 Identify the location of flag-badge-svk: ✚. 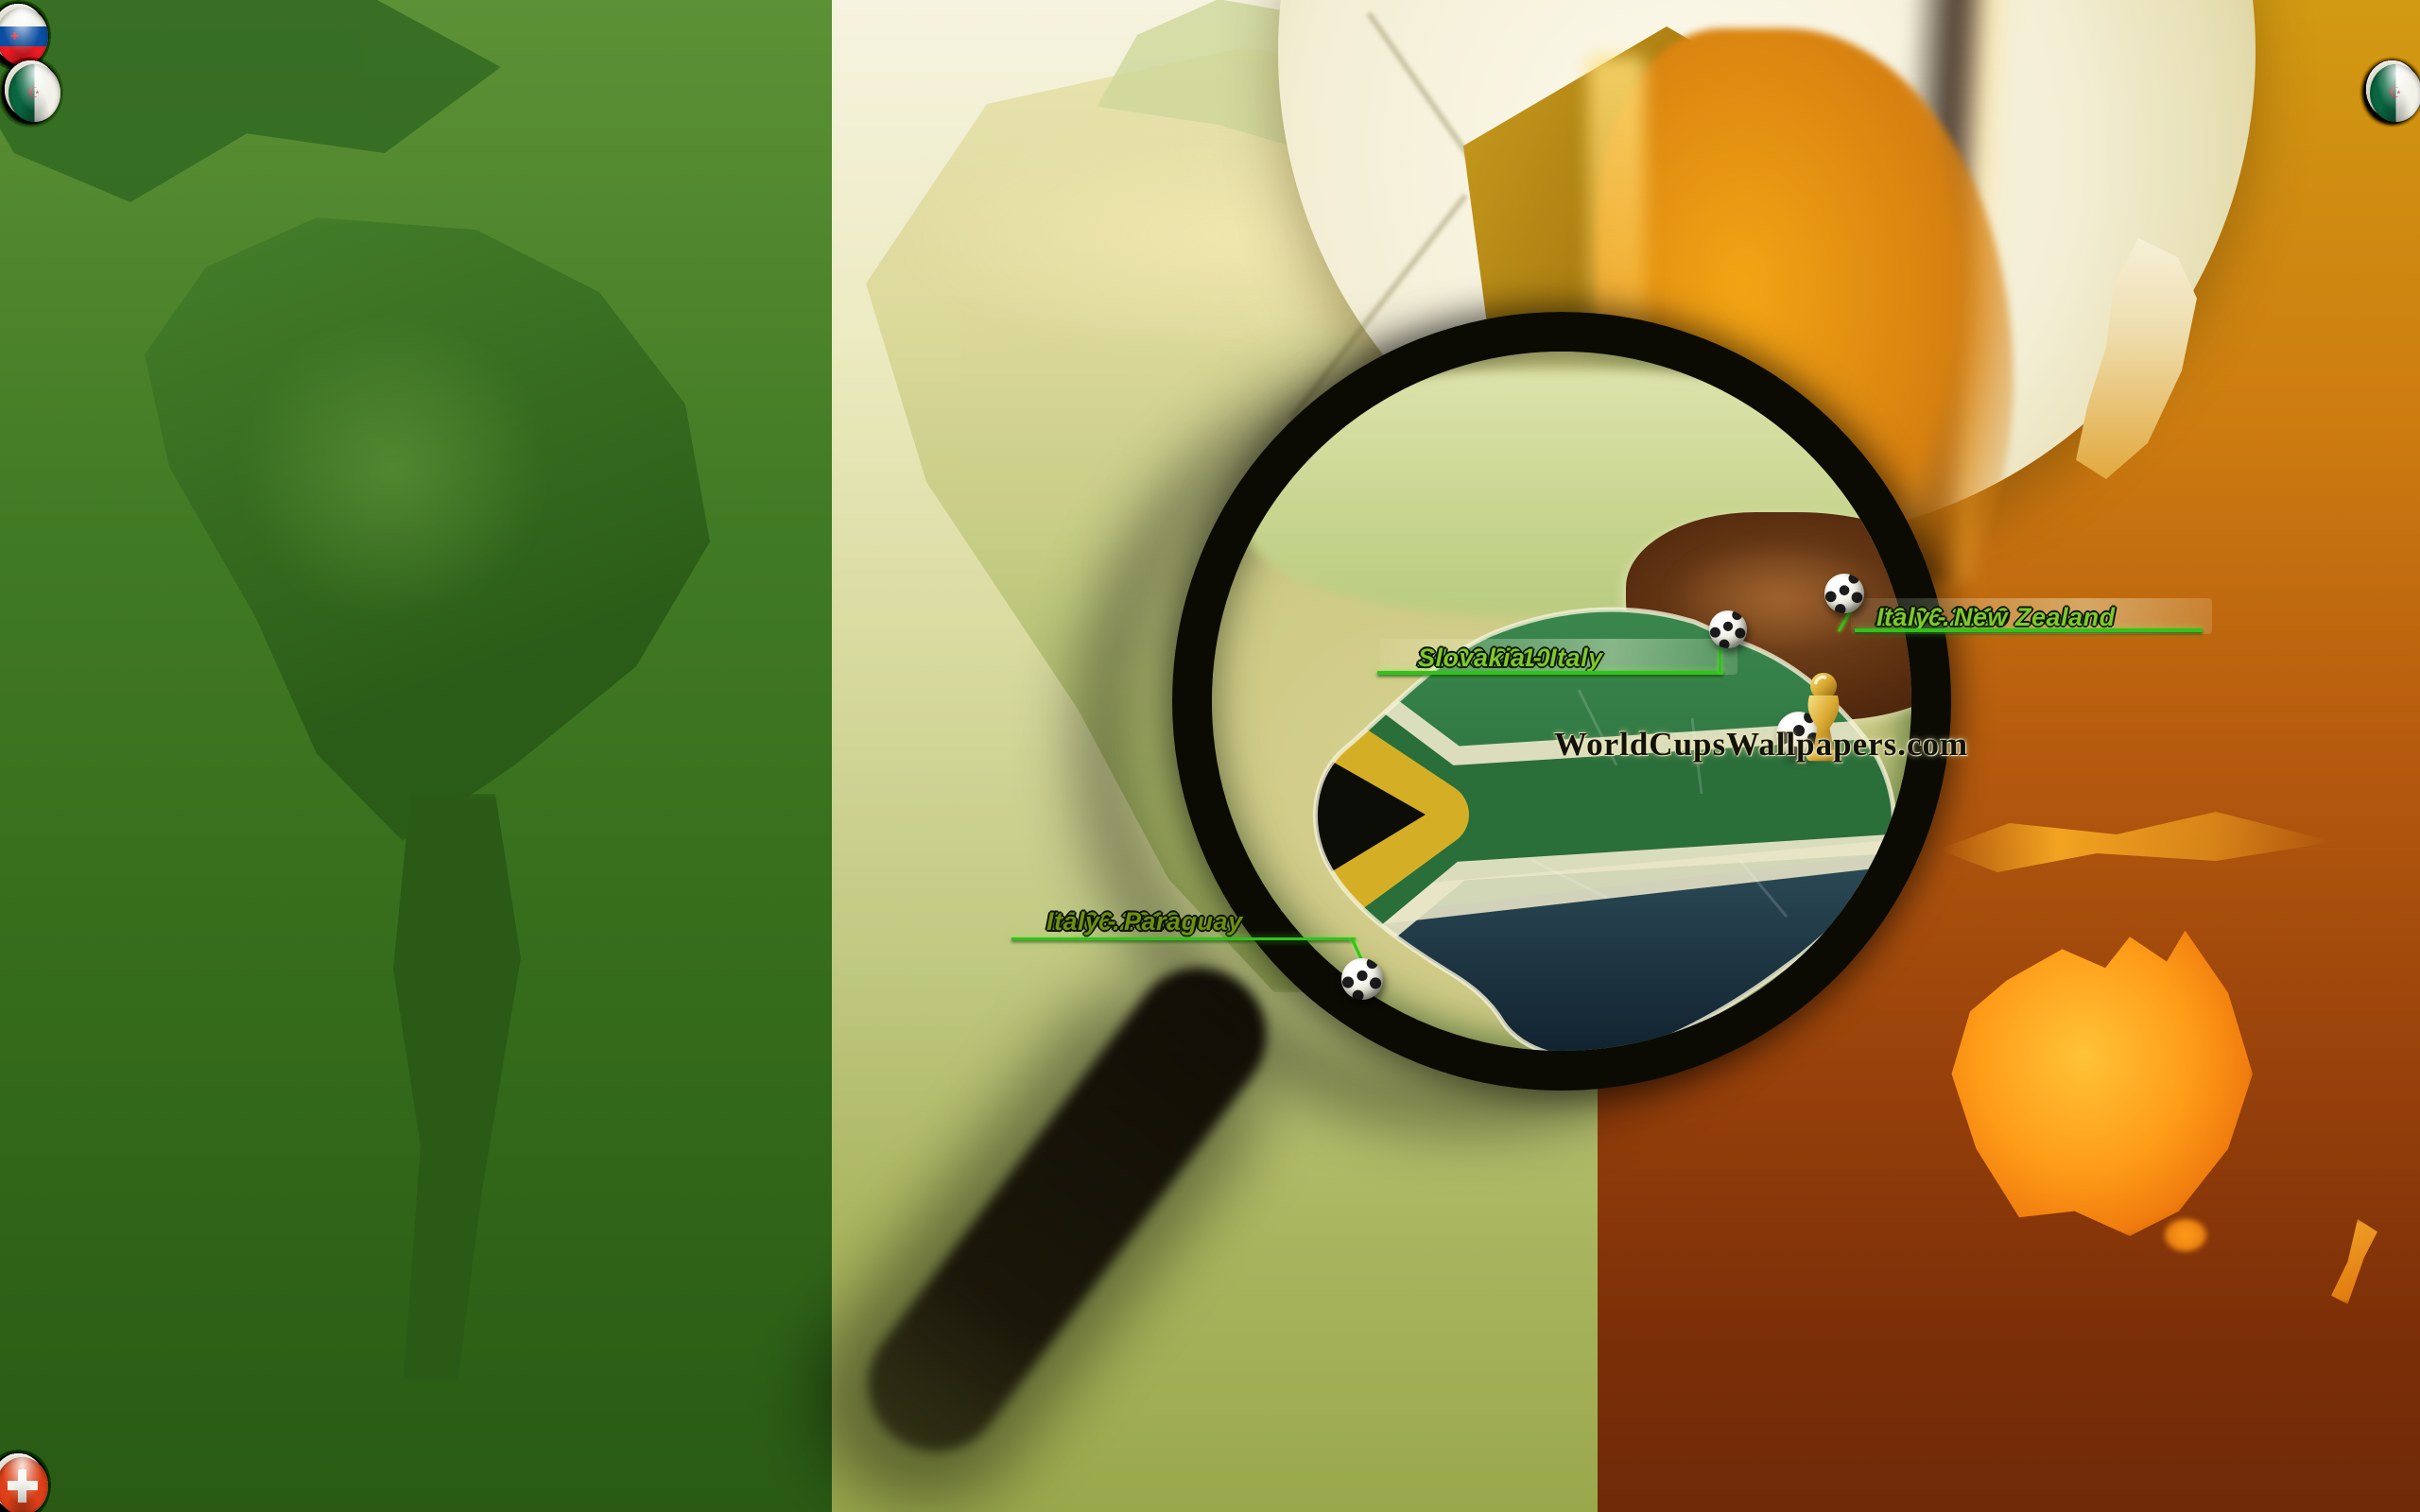
(24, 34).